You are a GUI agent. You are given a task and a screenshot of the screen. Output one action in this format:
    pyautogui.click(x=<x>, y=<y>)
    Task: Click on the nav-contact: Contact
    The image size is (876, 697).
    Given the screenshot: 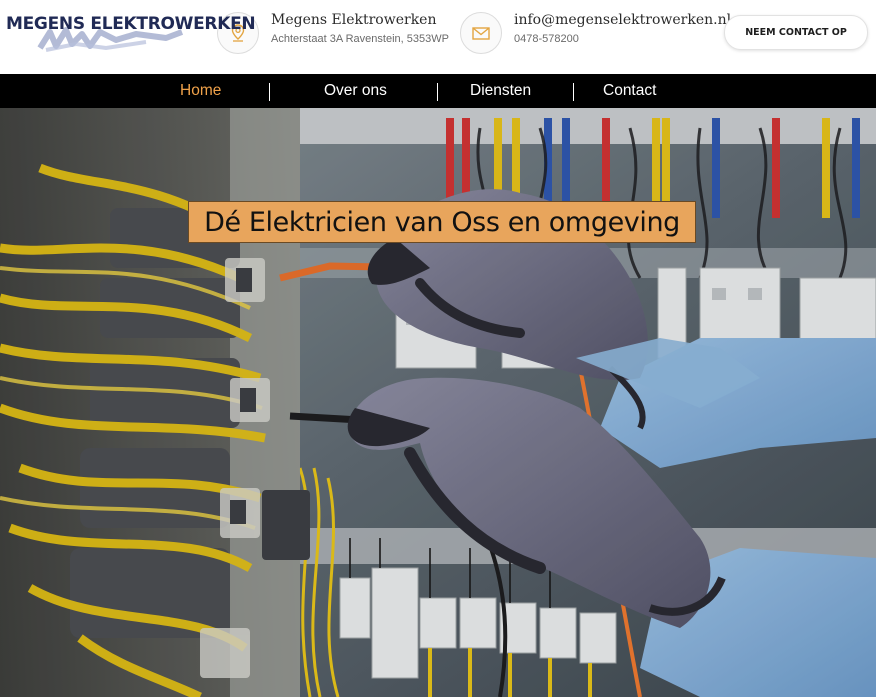 What is the action you would take?
    pyautogui.click(x=629, y=91)
    